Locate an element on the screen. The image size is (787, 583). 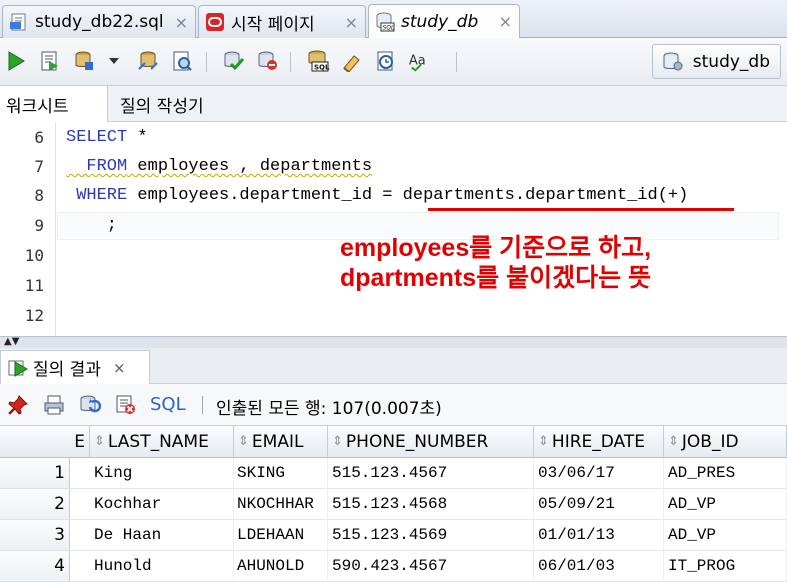
sql-keyword: WHERE is located at coordinates (97, 195).